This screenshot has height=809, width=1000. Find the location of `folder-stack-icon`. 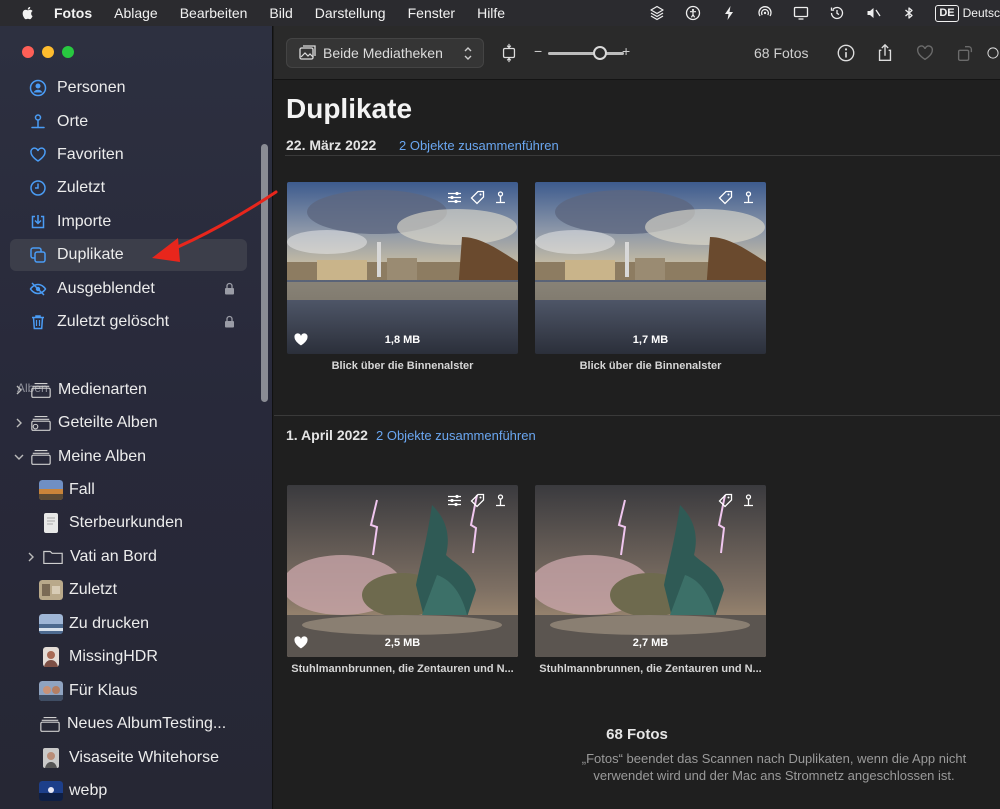

folder-stack-icon is located at coordinates (41, 457).